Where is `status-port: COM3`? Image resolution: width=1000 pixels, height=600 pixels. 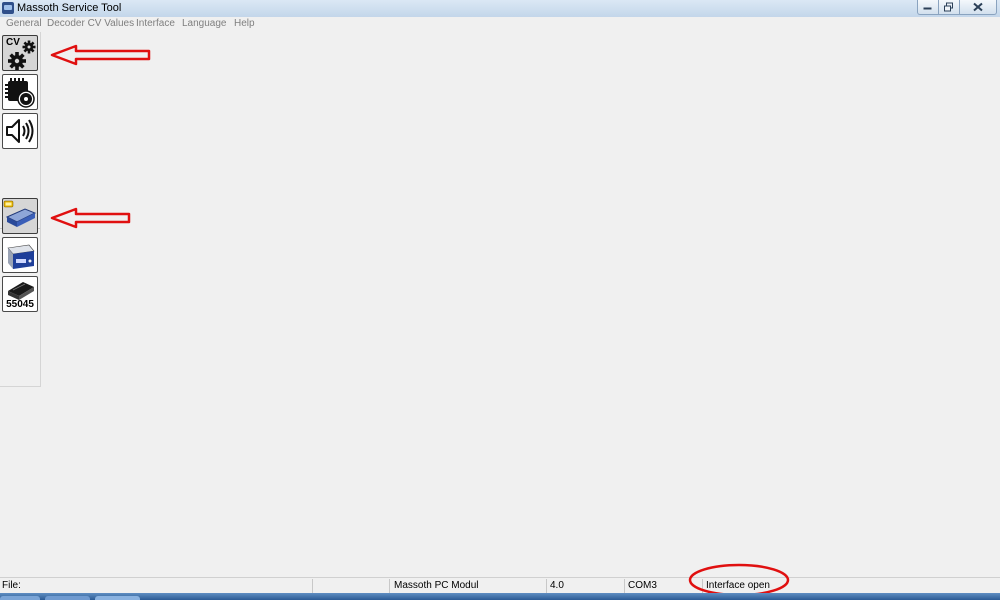
status-port: COM3 is located at coordinates (642, 585).